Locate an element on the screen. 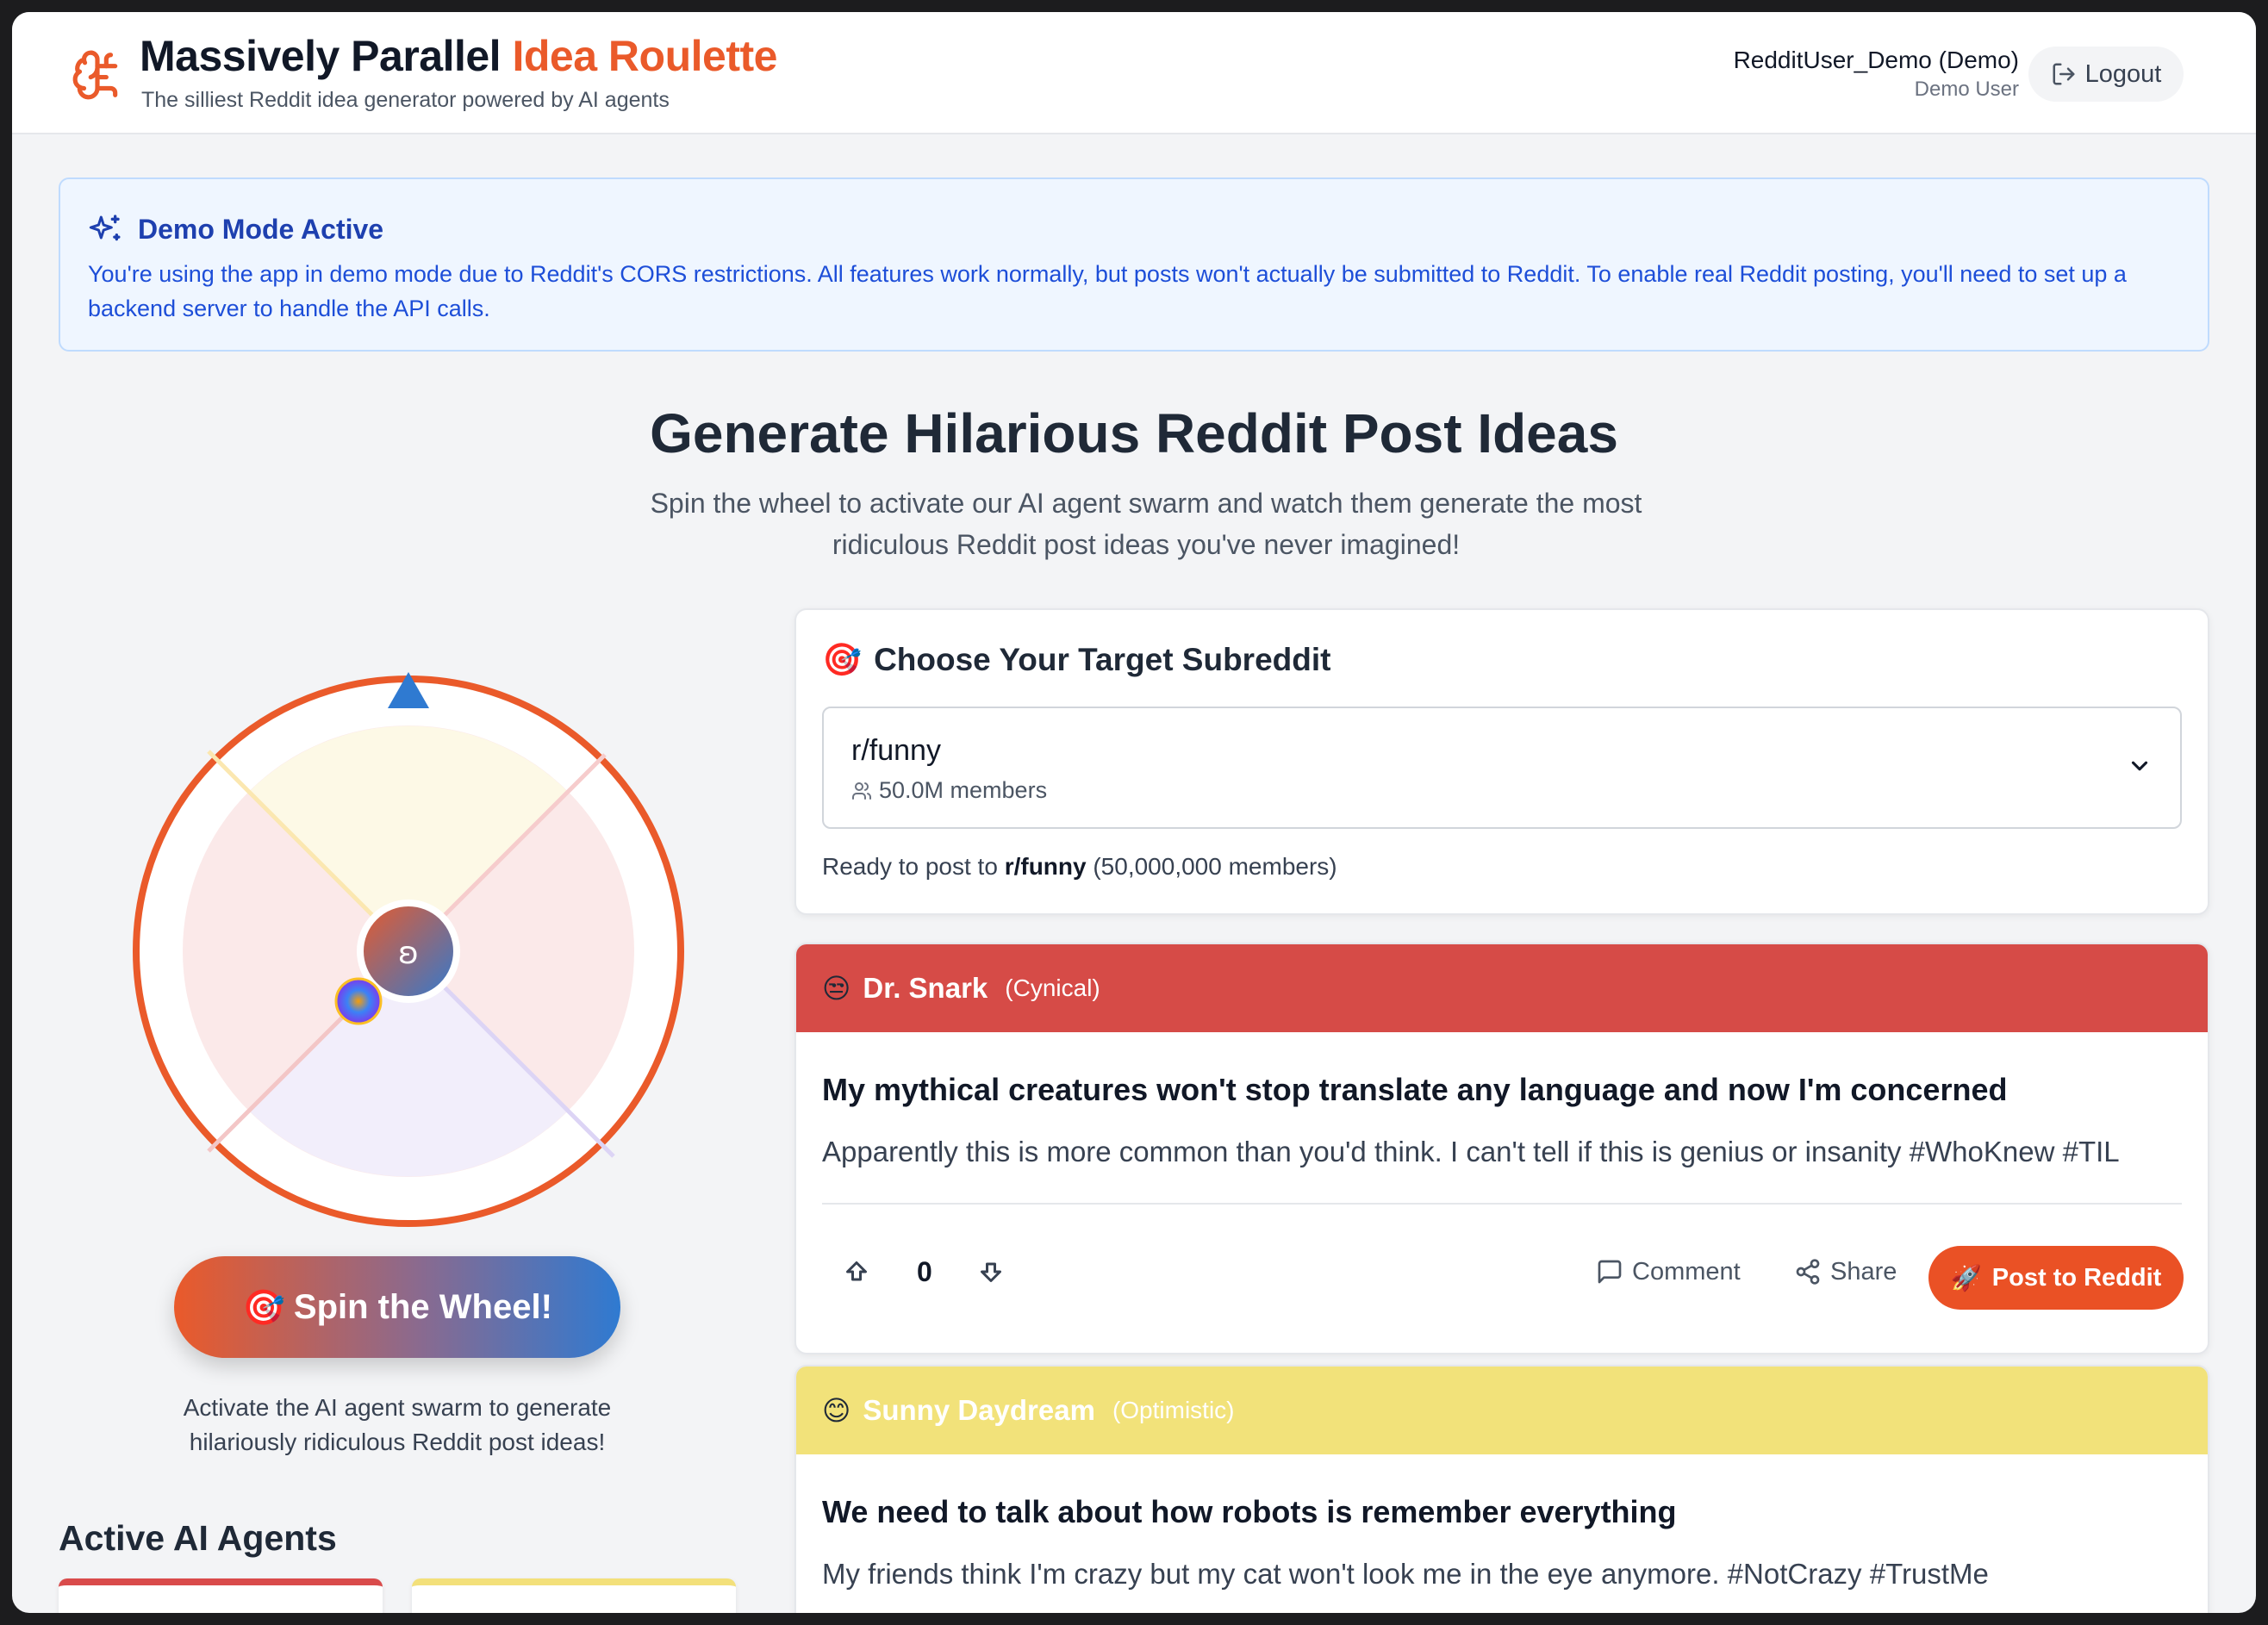 This screenshot has height=1625, width=2268. subreddit-selected: r/funny is located at coordinates (896, 750).